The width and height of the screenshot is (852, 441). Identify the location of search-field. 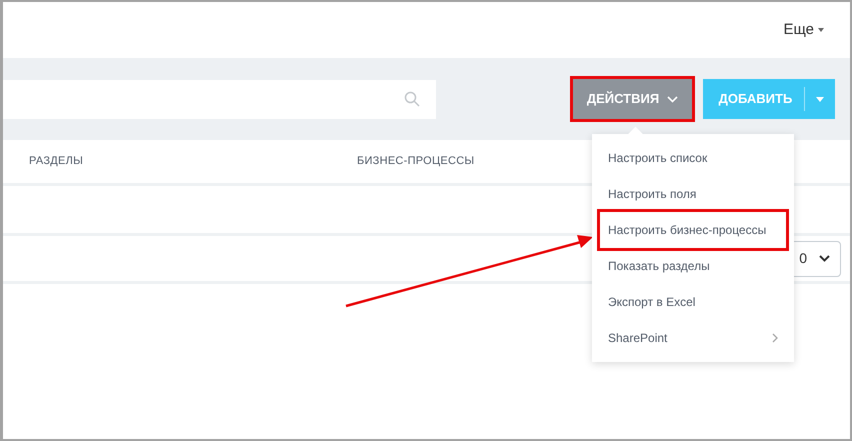
(219, 99).